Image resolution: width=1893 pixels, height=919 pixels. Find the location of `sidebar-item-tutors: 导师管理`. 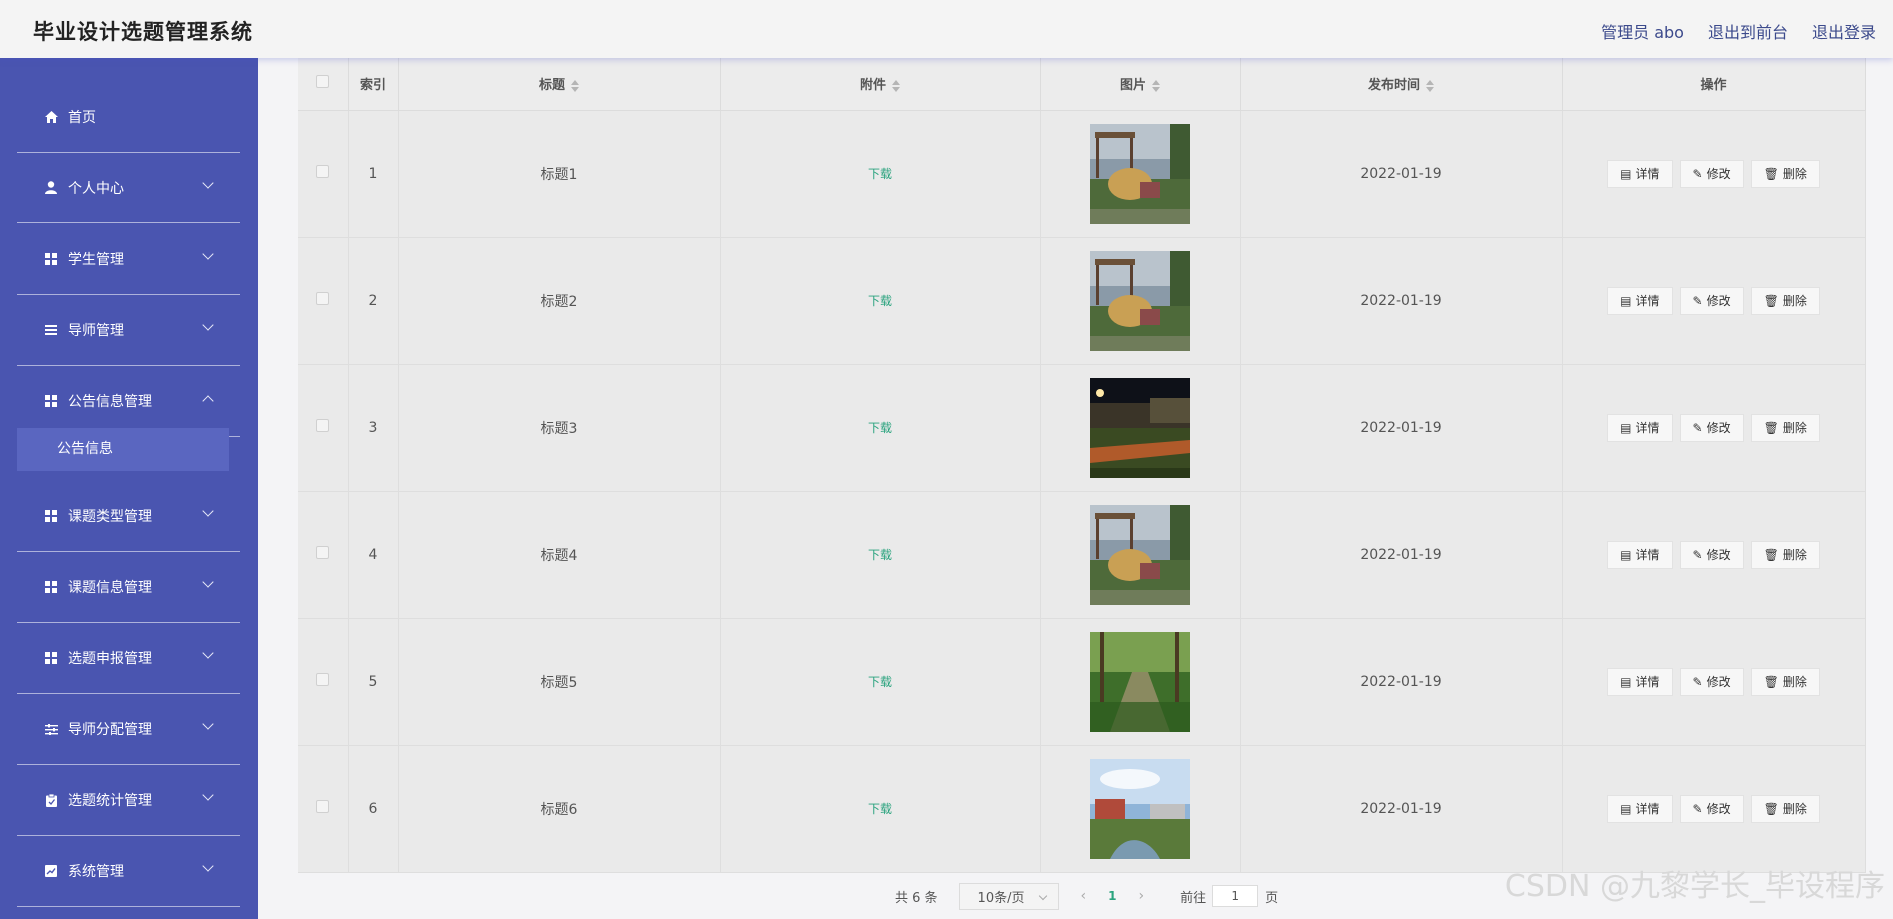

sidebar-item-tutors: 导师管理 is located at coordinates (128, 330).